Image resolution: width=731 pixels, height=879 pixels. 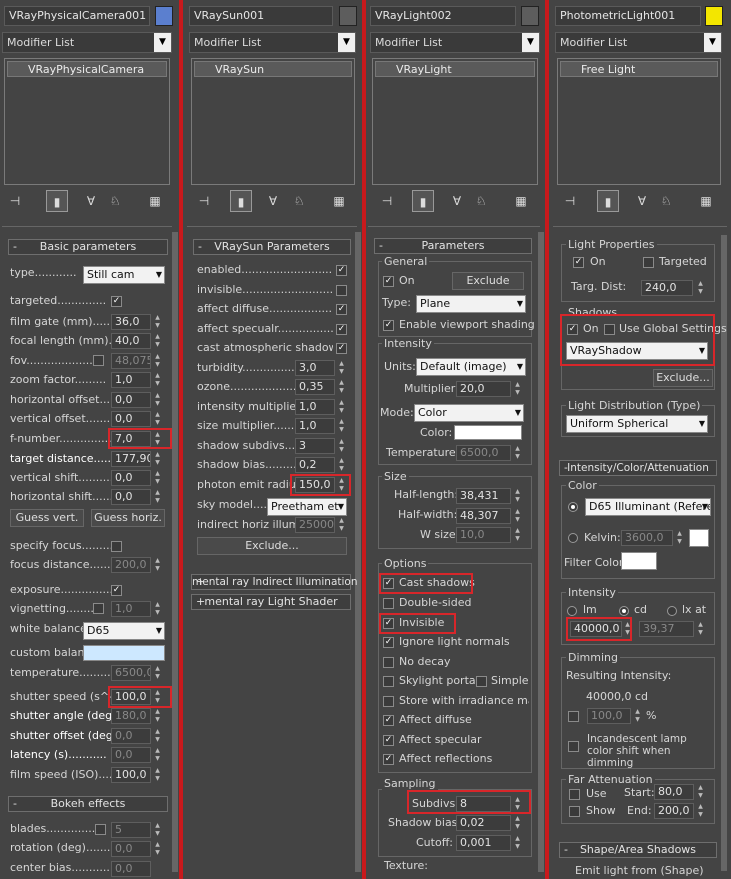 I want to click on kelvin-spinner: 3600,0, so click(x=647, y=538).